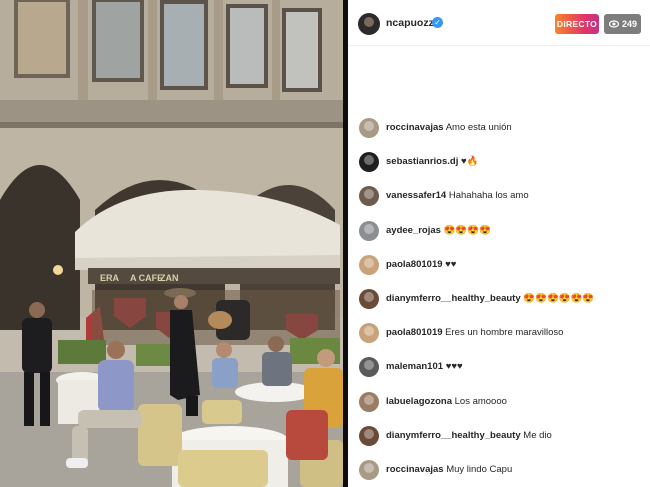 The width and height of the screenshot is (650, 487). I want to click on comment-text: roccinavajas Amo esta unión, so click(449, 127).